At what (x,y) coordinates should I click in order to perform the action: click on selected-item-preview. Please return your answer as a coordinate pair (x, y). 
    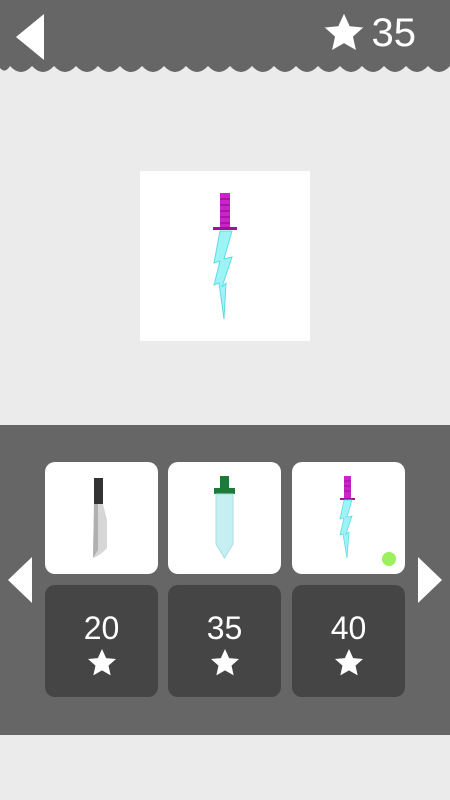
    Looking at the image, I should click on (225, 256).